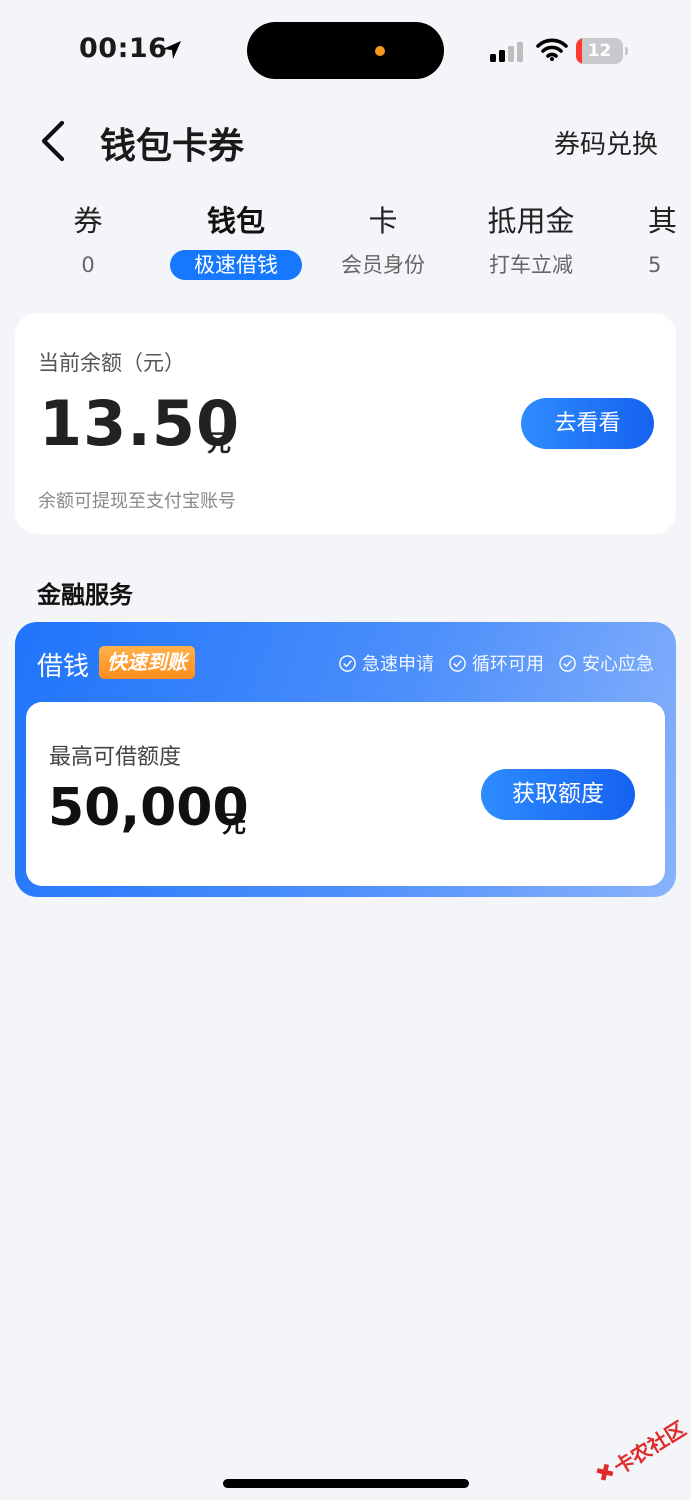 The width and height of the screenshot is (691, 1500). I want to click on loan-limit-panel: 最高可借额度 50,000 元 获取额度, so click(345, 794).